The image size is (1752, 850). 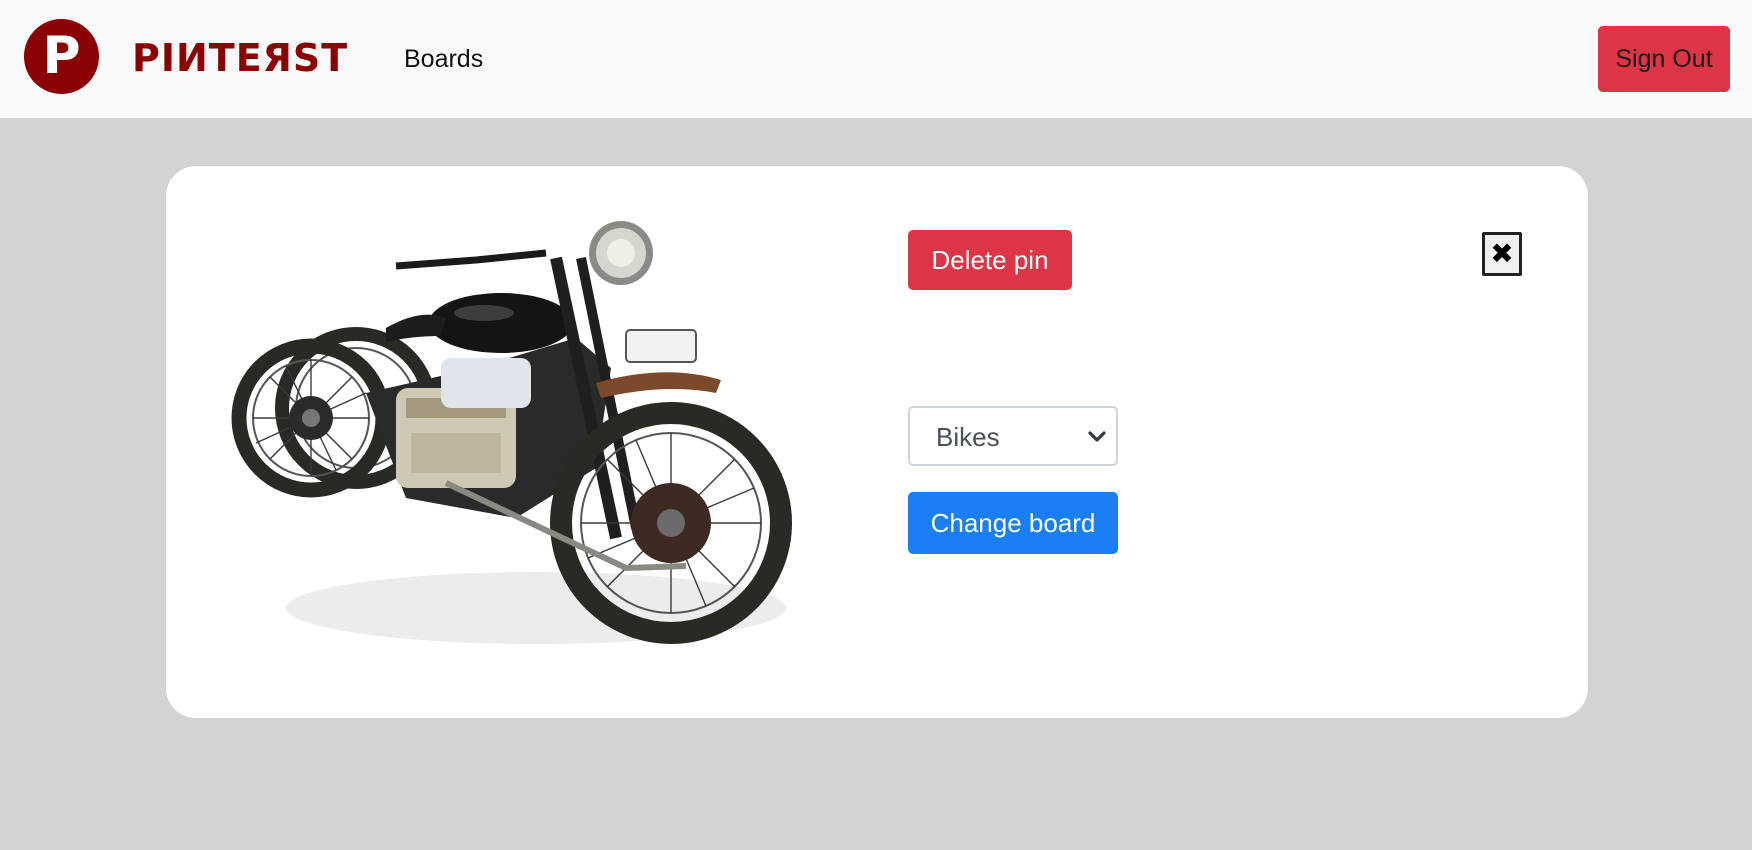 What do you see at coordinates (240, 58) in the screenshot?
I see `brand-name: PIИTEЯST` at bounding box center [240, 58].